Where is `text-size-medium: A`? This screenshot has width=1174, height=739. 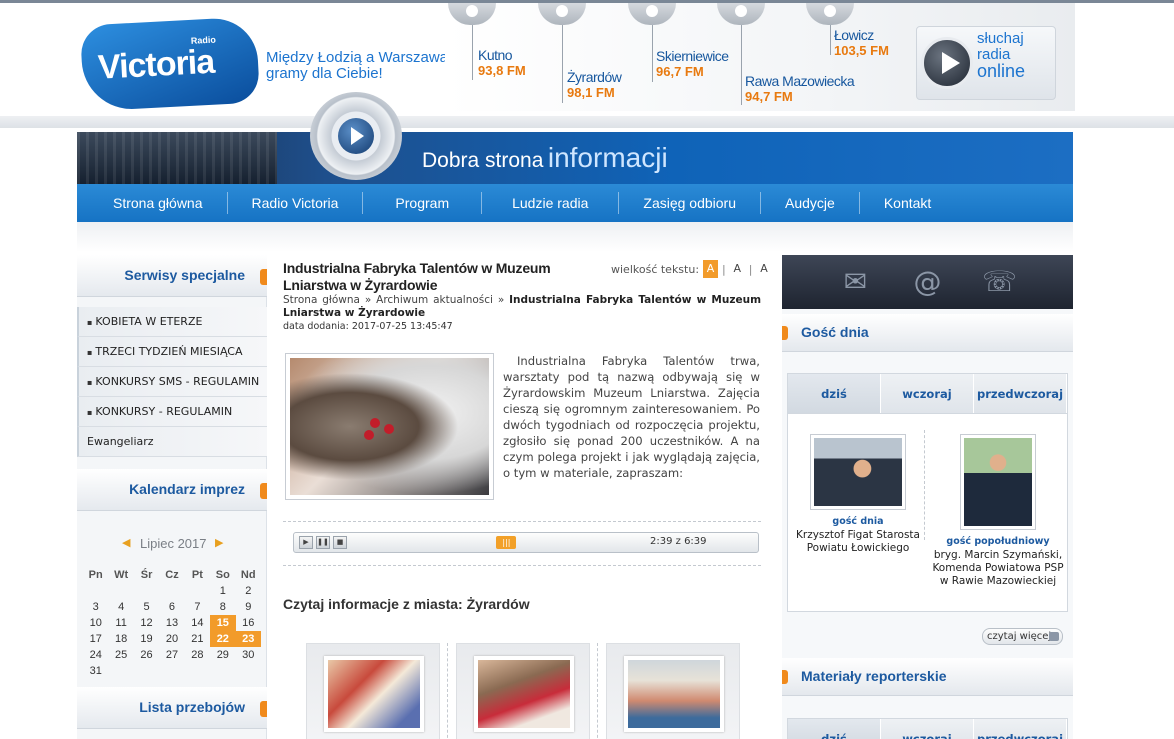
text-size-medium: A is located at coordinates (737, 269).